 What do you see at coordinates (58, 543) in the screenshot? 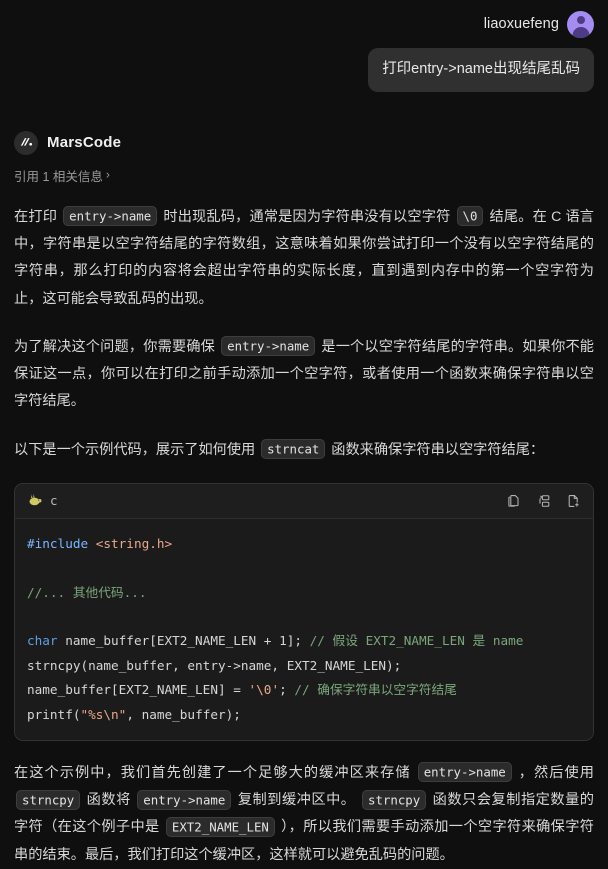
I see `code-token: #include` at bounding box center [58, 543].